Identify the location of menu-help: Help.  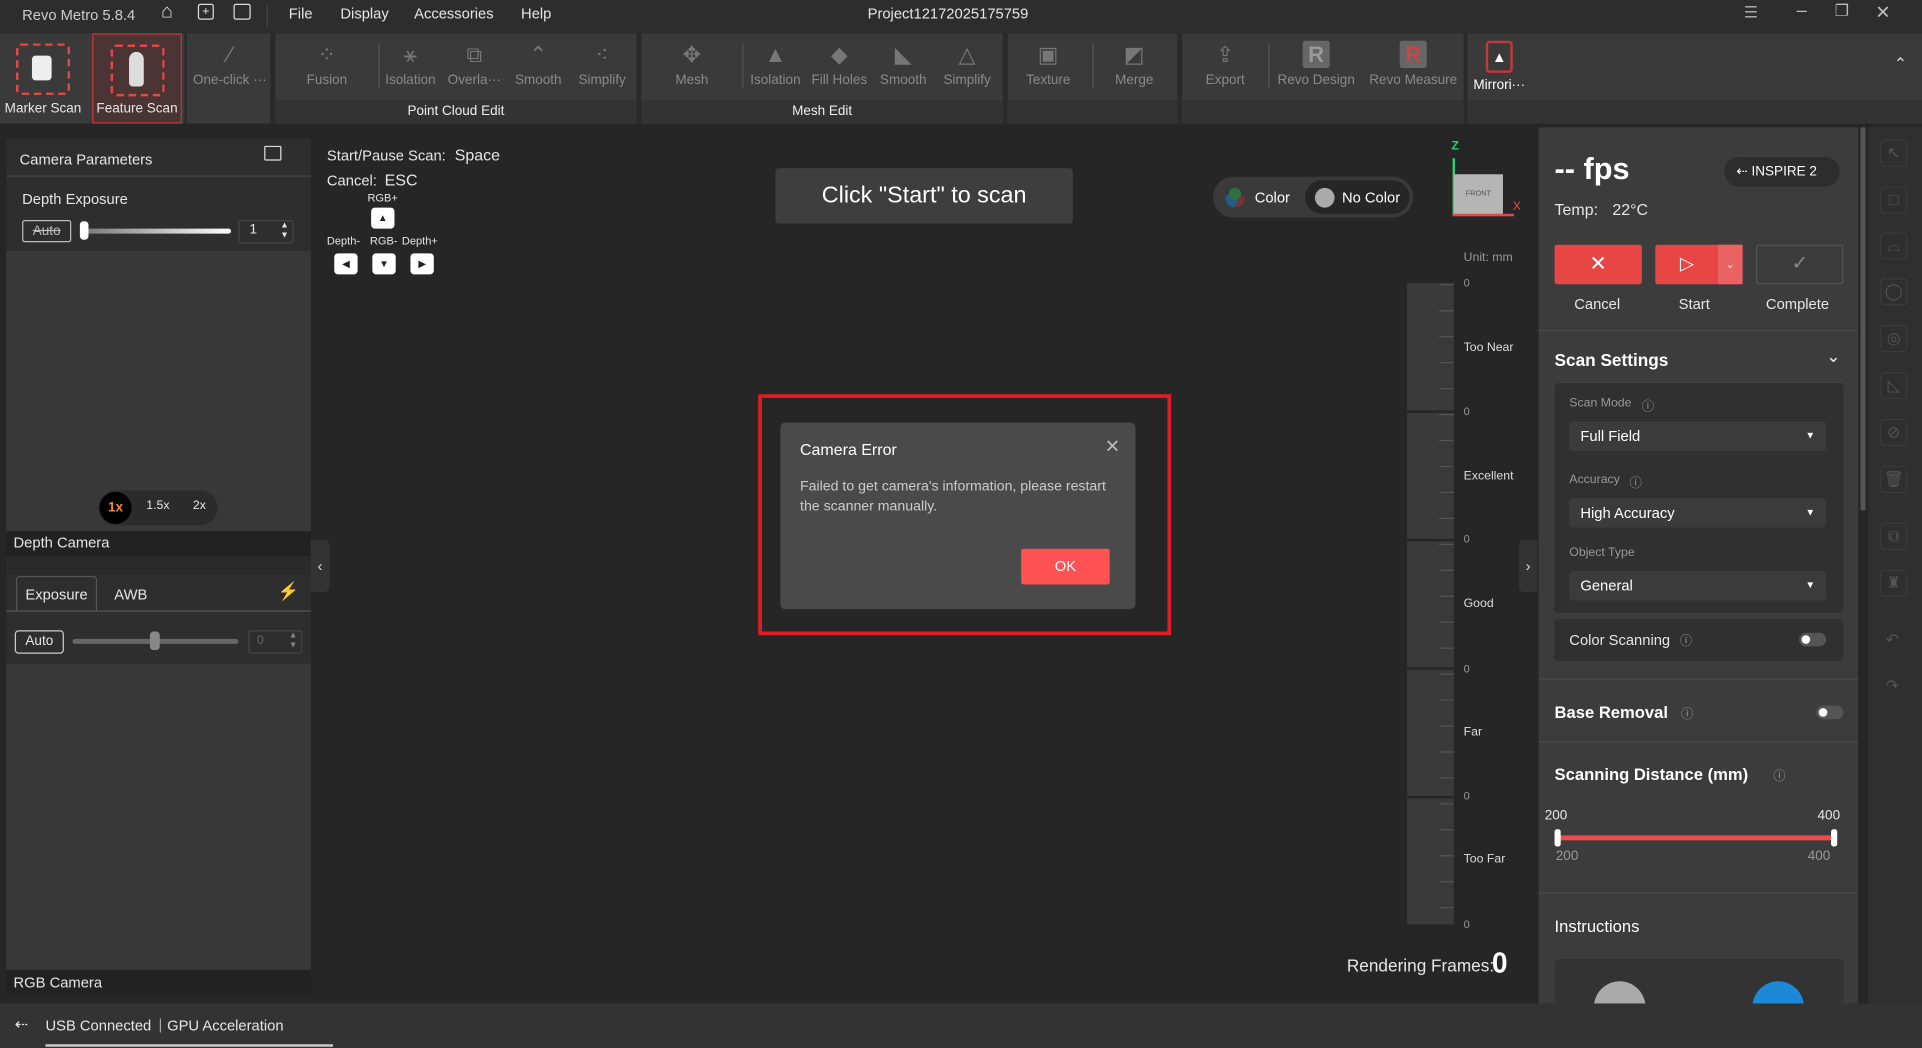
(536, 13).